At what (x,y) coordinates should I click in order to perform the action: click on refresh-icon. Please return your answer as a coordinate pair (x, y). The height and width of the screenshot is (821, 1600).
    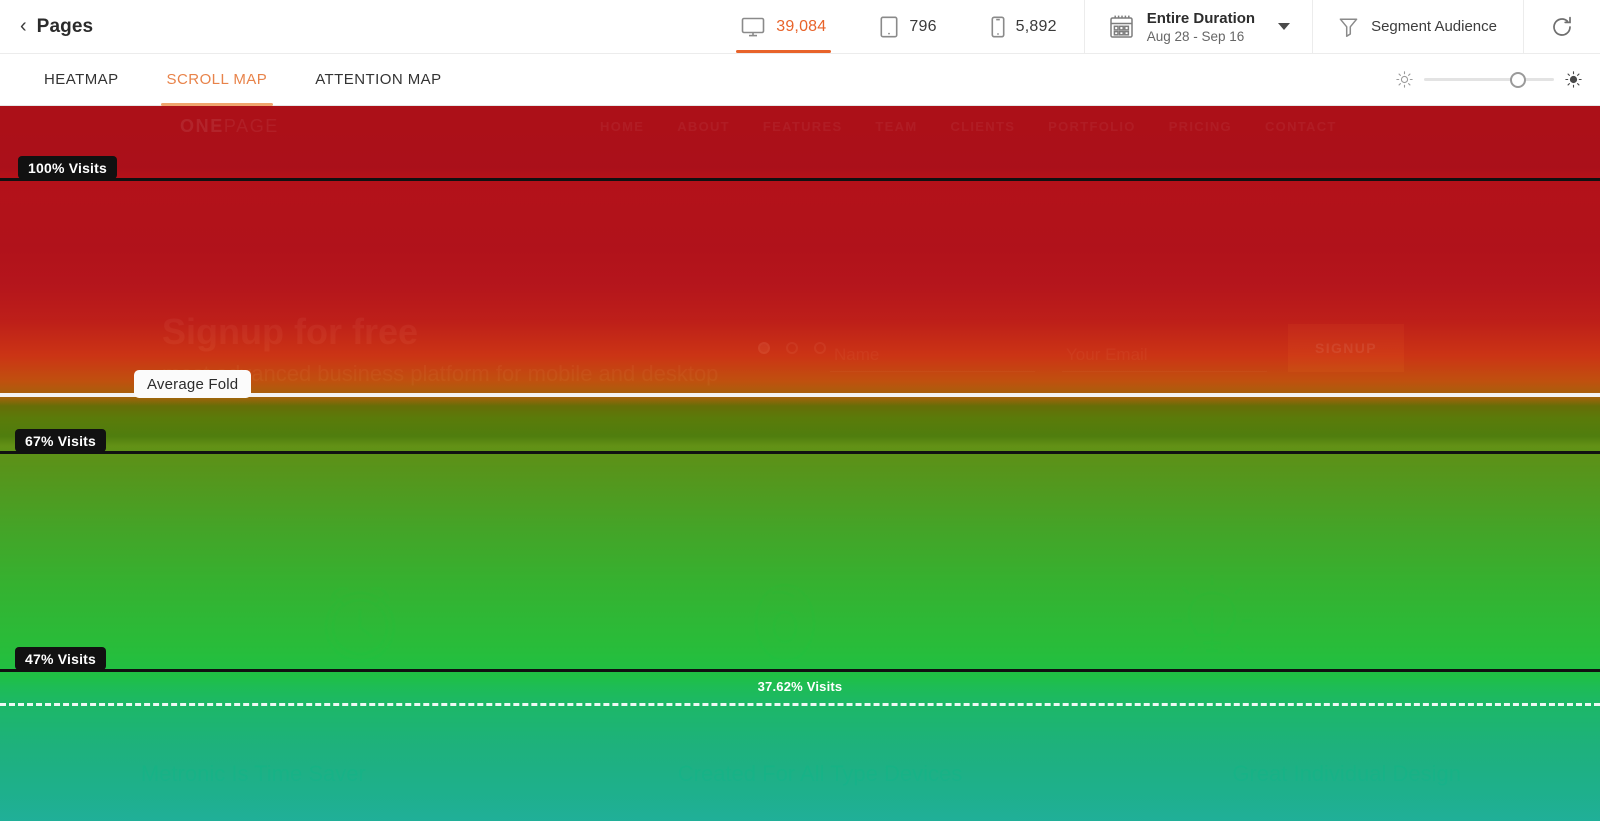
    Looking at the image, I should click on (1562, 27).